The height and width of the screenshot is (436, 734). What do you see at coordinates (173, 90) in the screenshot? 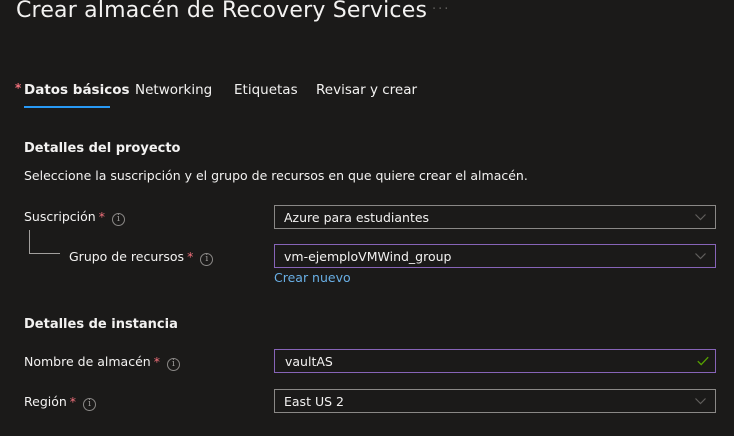
I see `tab-networking: Networking` at bounding box center [173, 90].